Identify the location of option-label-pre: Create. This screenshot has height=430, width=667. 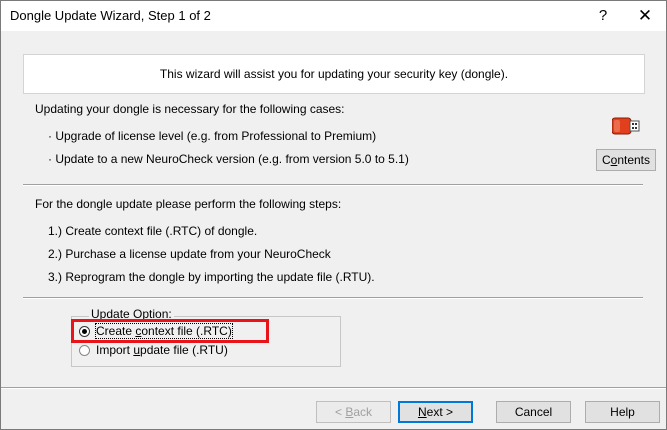
(116, 331).